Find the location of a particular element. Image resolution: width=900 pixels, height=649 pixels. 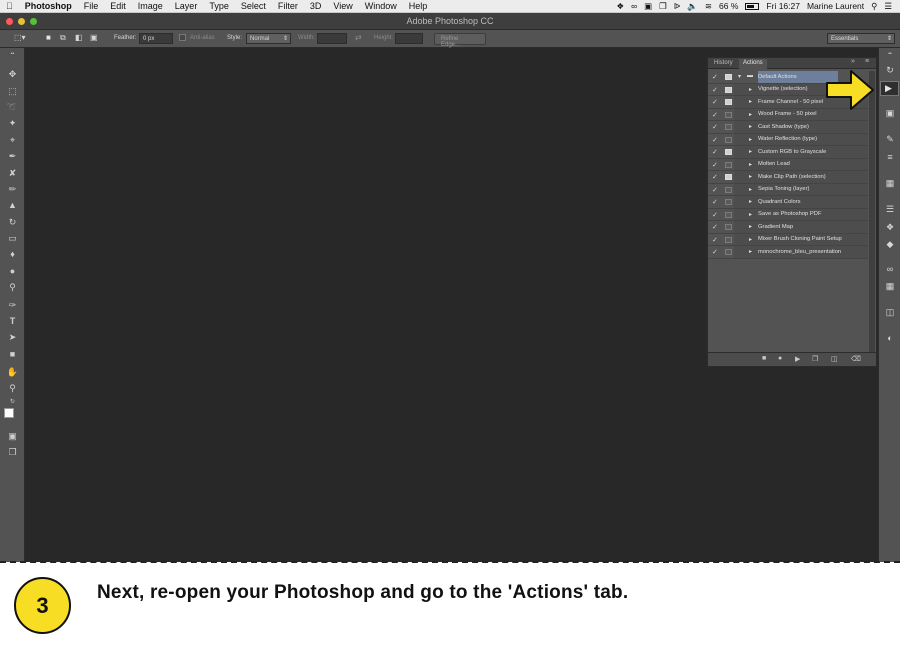

menu-layer: Layer is located at coordinates (186, 6).